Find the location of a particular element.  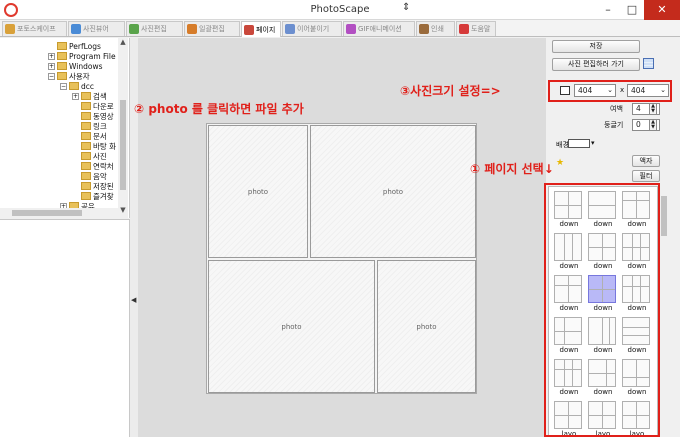

star-icon: ★ is located at coordinates (560, 163).